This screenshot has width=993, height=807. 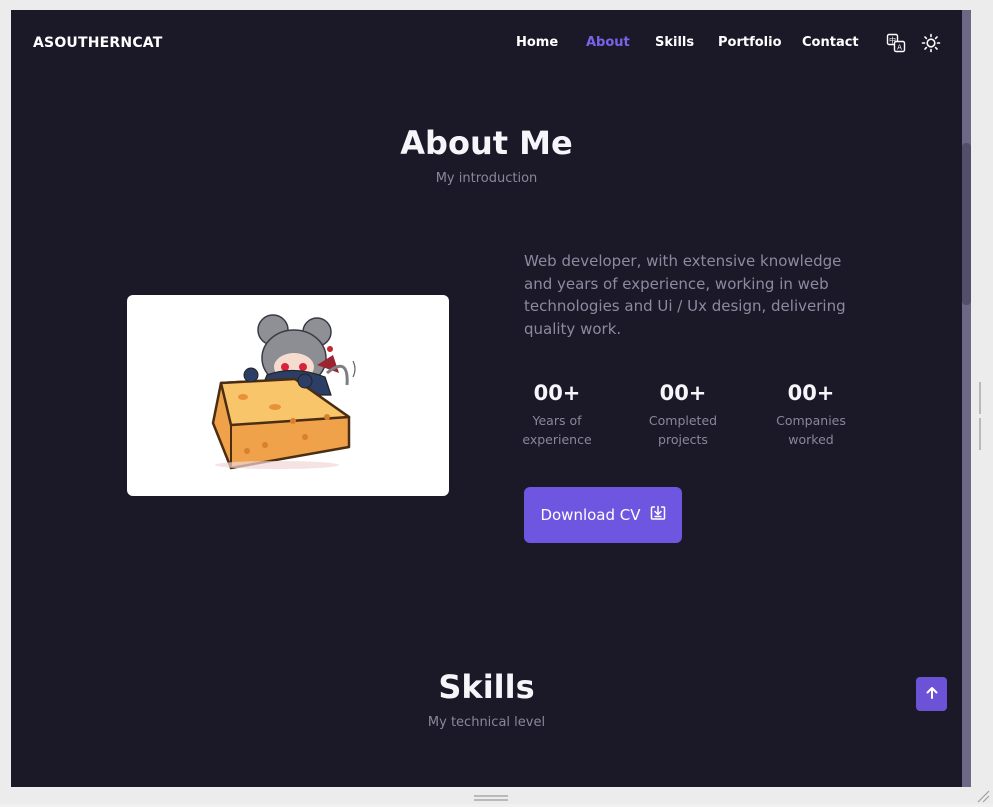 What do you see at coordinates (658, 515) in the screenshot?
I see `download-icon` at bounding box center [658, 515].